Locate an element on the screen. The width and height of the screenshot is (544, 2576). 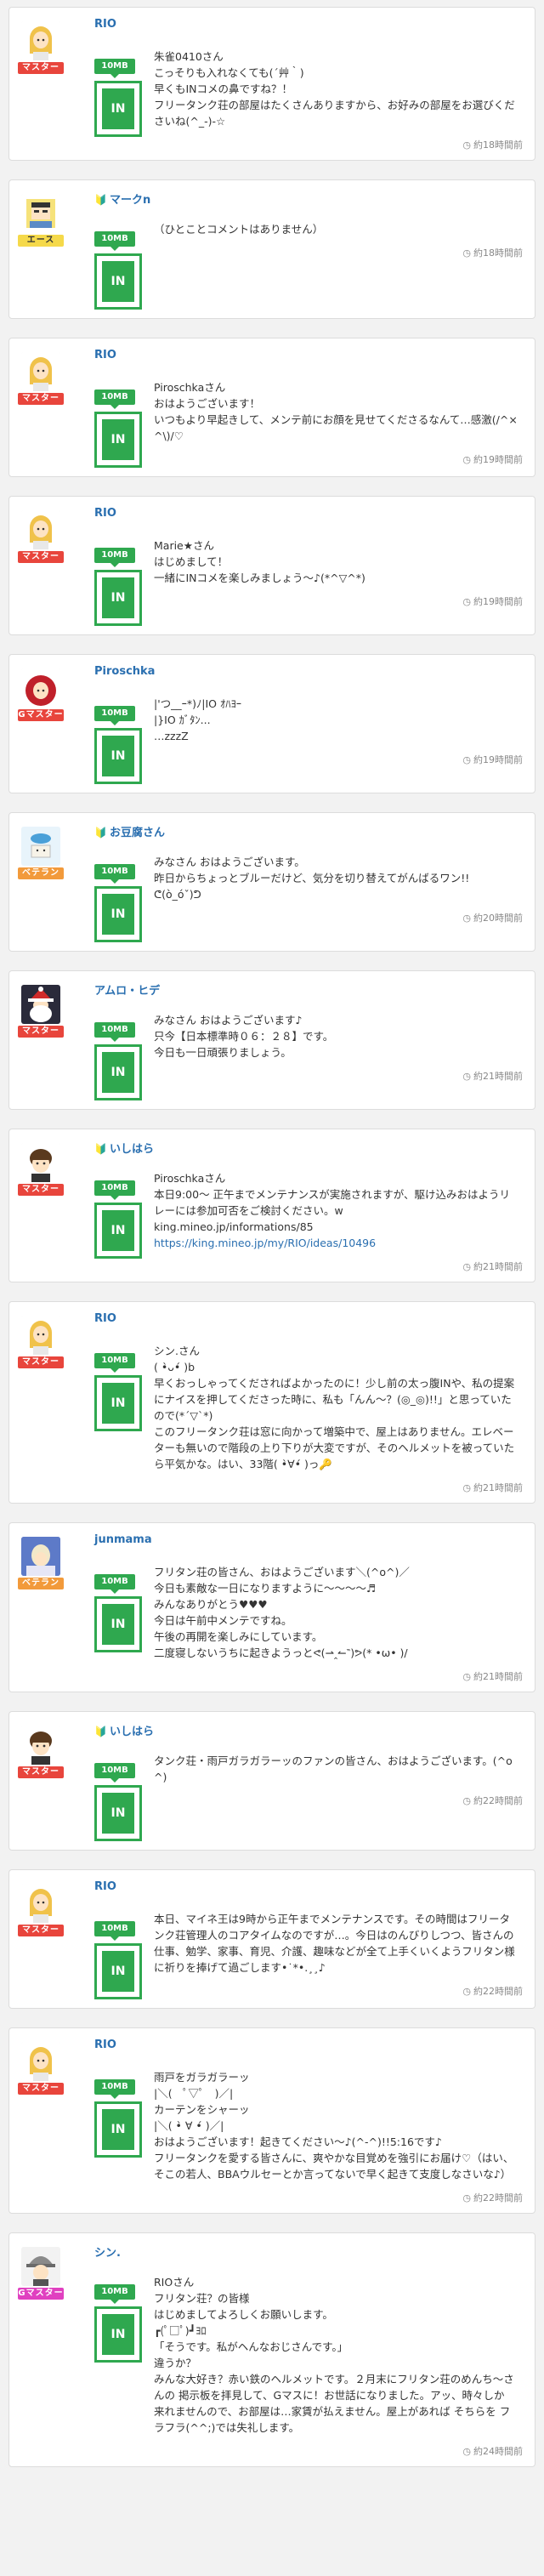
user-name: お豆腐さん is located at coordinates (137, 833).